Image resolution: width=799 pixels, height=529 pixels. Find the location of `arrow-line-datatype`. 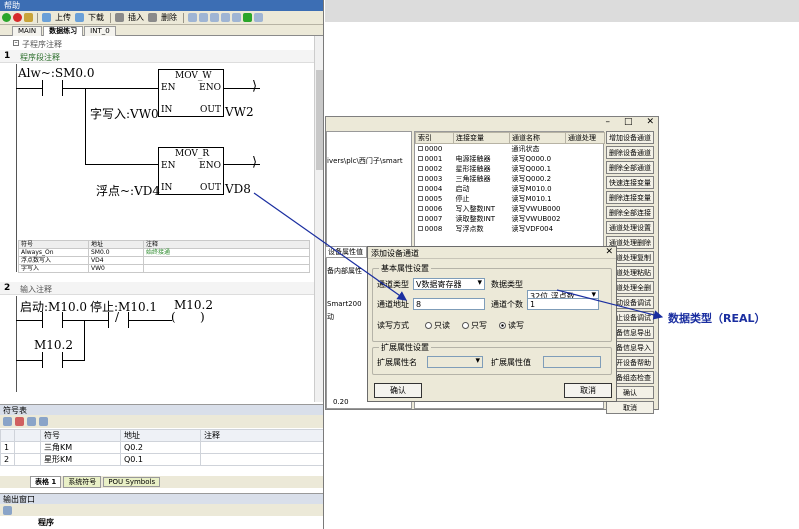

arrow-line-datatype is located at coordinates (610, 304).